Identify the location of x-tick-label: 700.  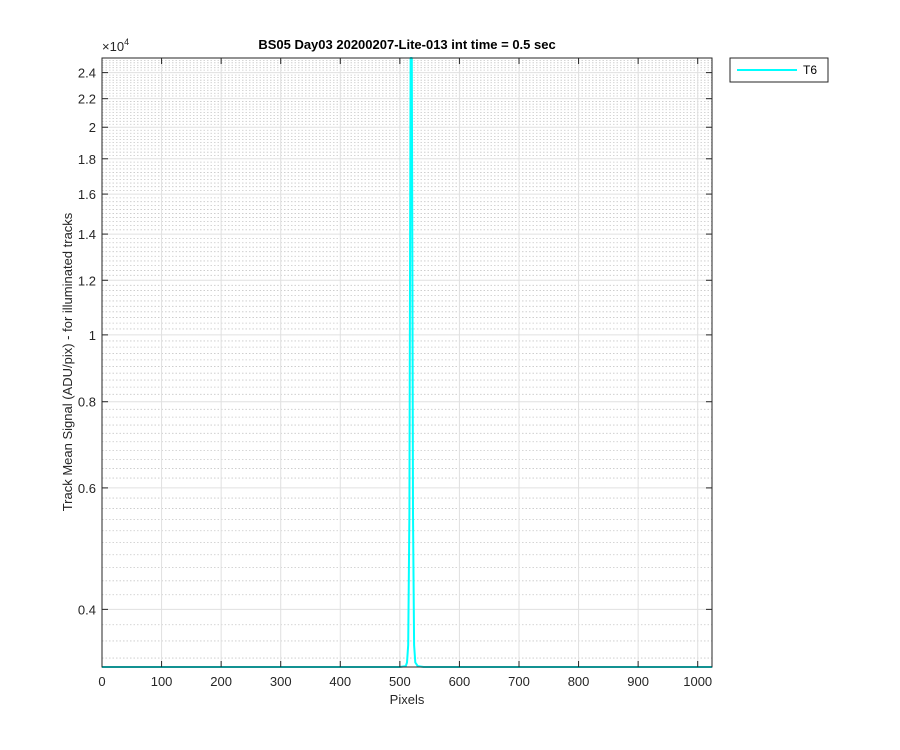
(519, 681).